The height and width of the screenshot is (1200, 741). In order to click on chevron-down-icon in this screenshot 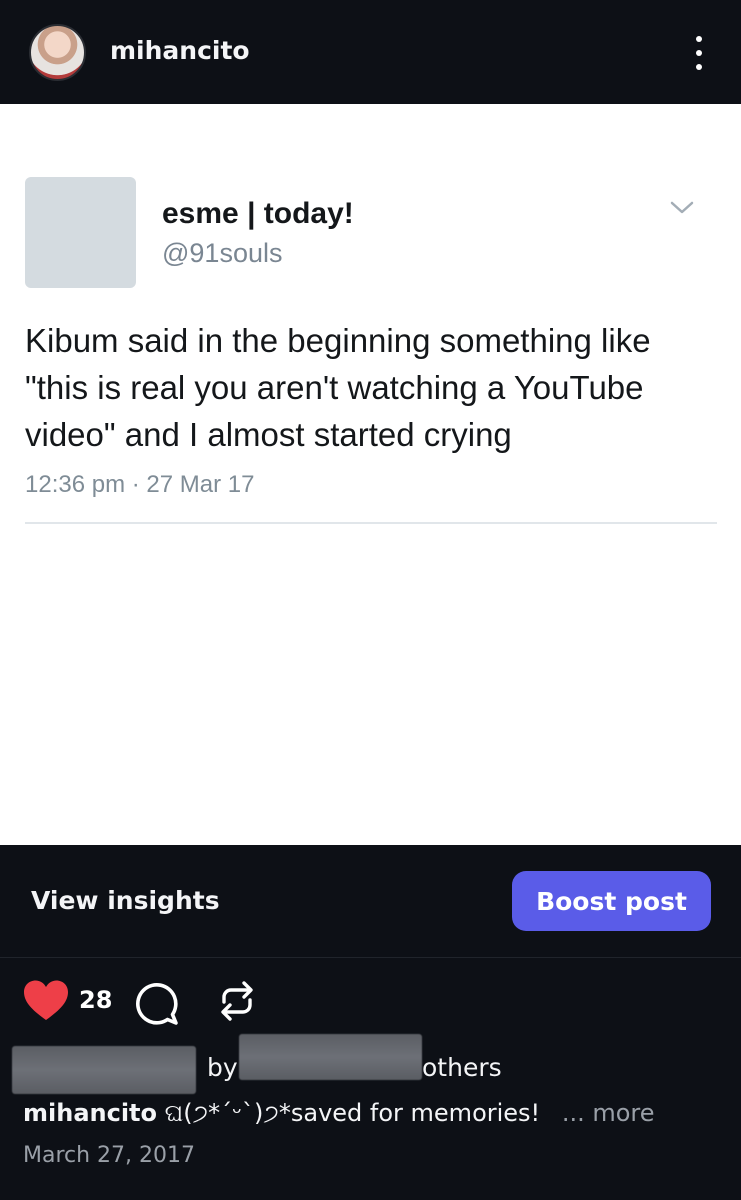, I will do `click(682, 207)`.